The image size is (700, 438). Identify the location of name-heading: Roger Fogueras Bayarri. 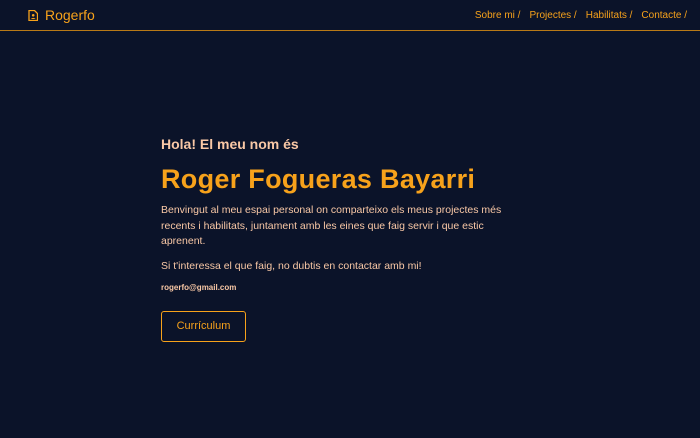
(318, 179).